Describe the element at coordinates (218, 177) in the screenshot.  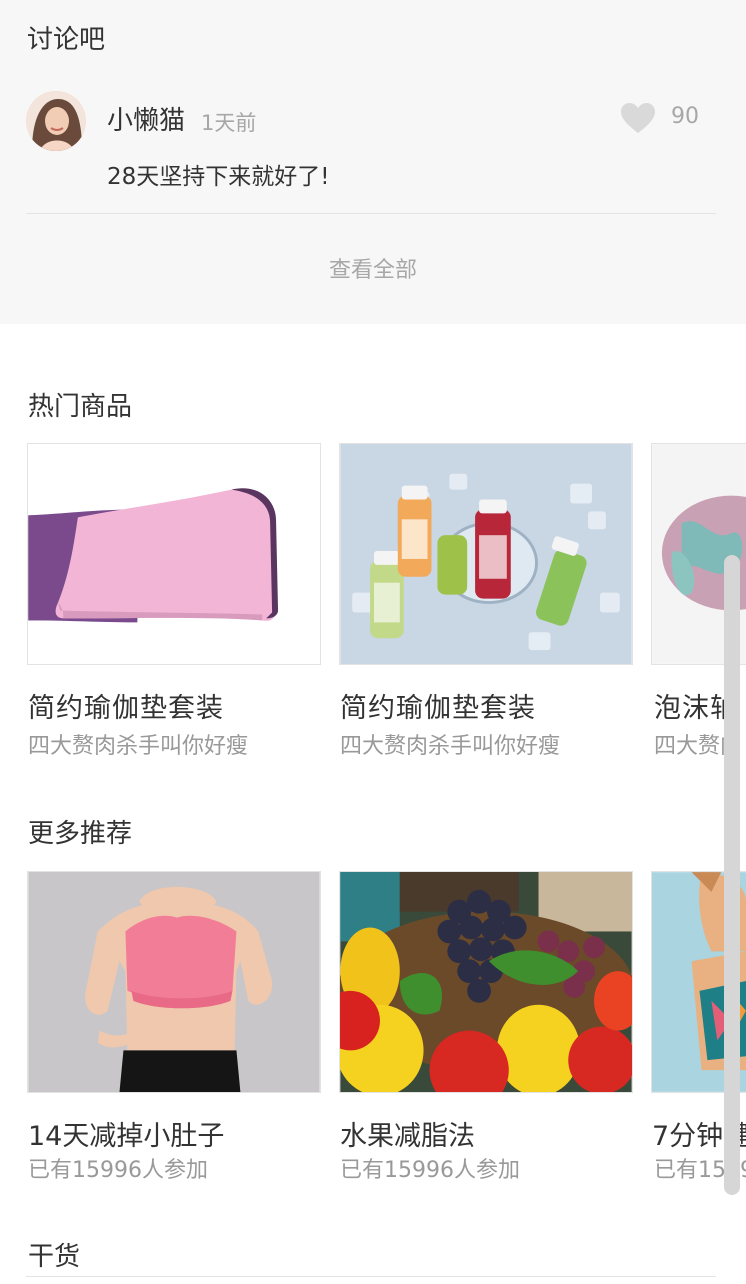
I see `comment-text: 28天坚持下来就好了!` at that location.